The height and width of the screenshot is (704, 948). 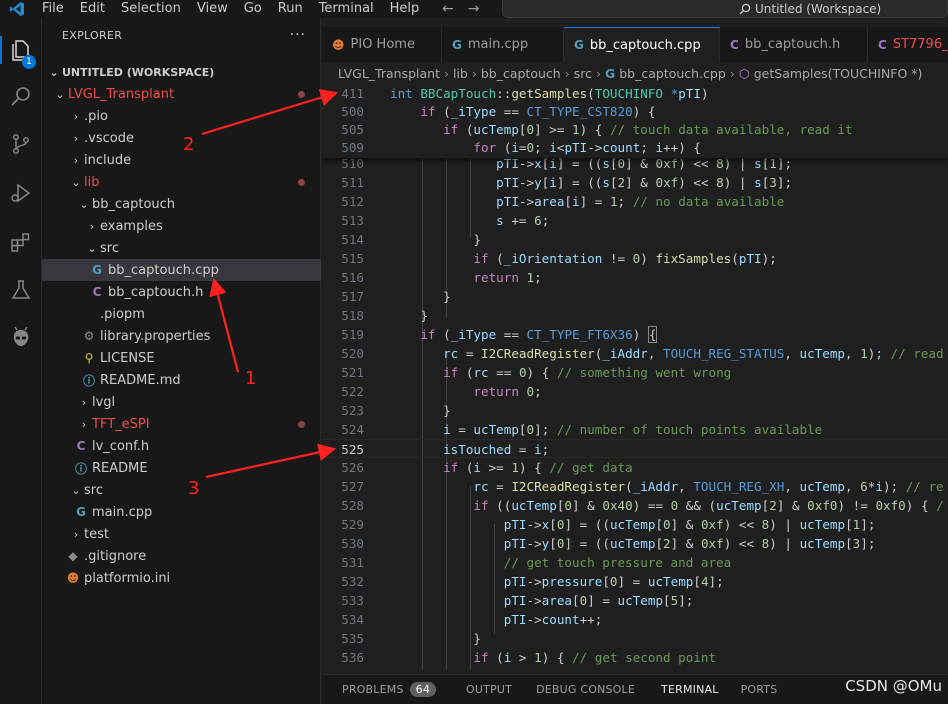 I want to click on tab-bb-captouch-cpp: G bb_captouch.cpp, so click(x=642, y=44).